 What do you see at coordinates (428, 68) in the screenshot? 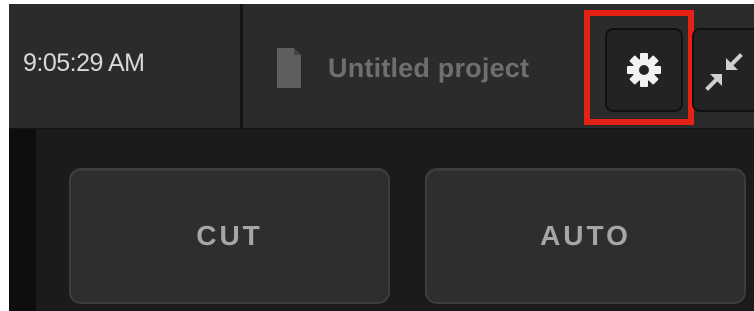
I see `project-title: Untitled project` at bounding box center [428, 68].